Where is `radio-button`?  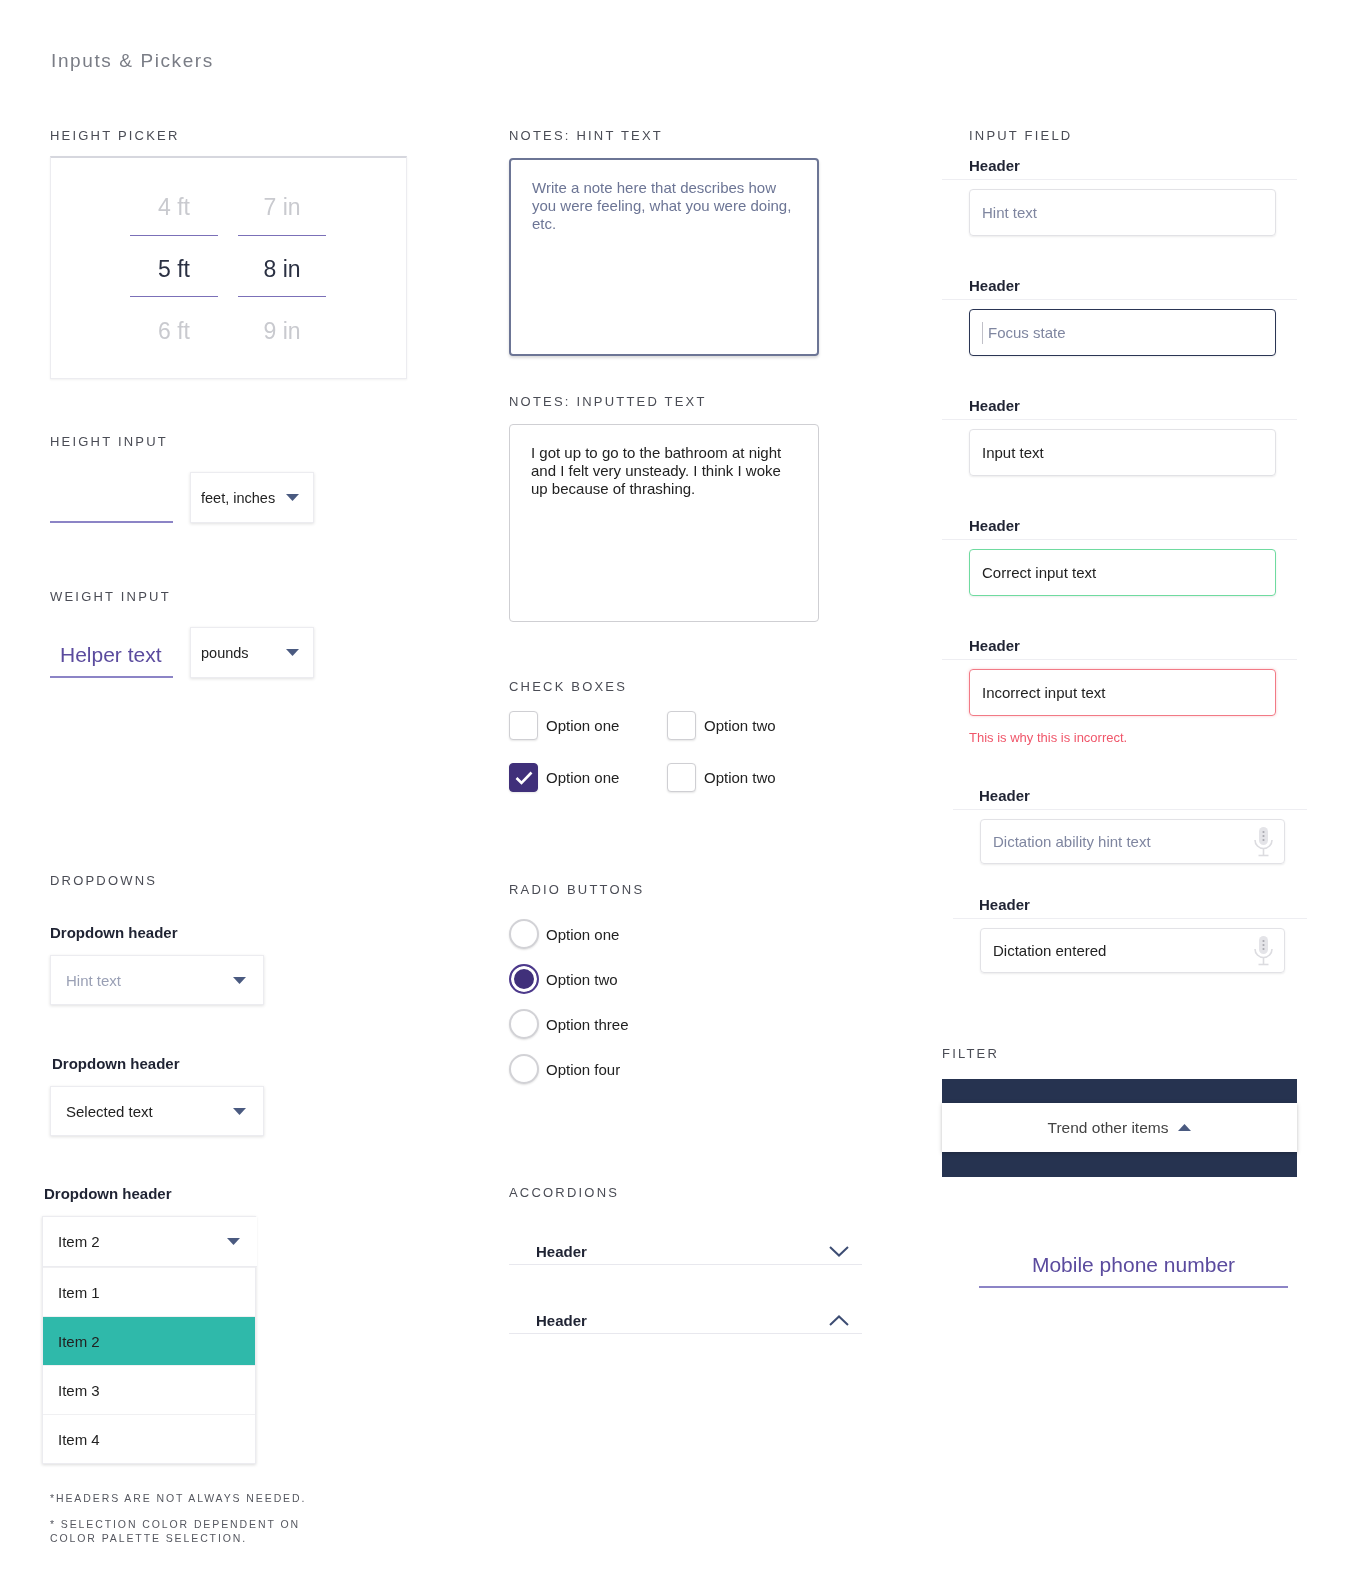
radio-button is located at coordinates (524, 979).